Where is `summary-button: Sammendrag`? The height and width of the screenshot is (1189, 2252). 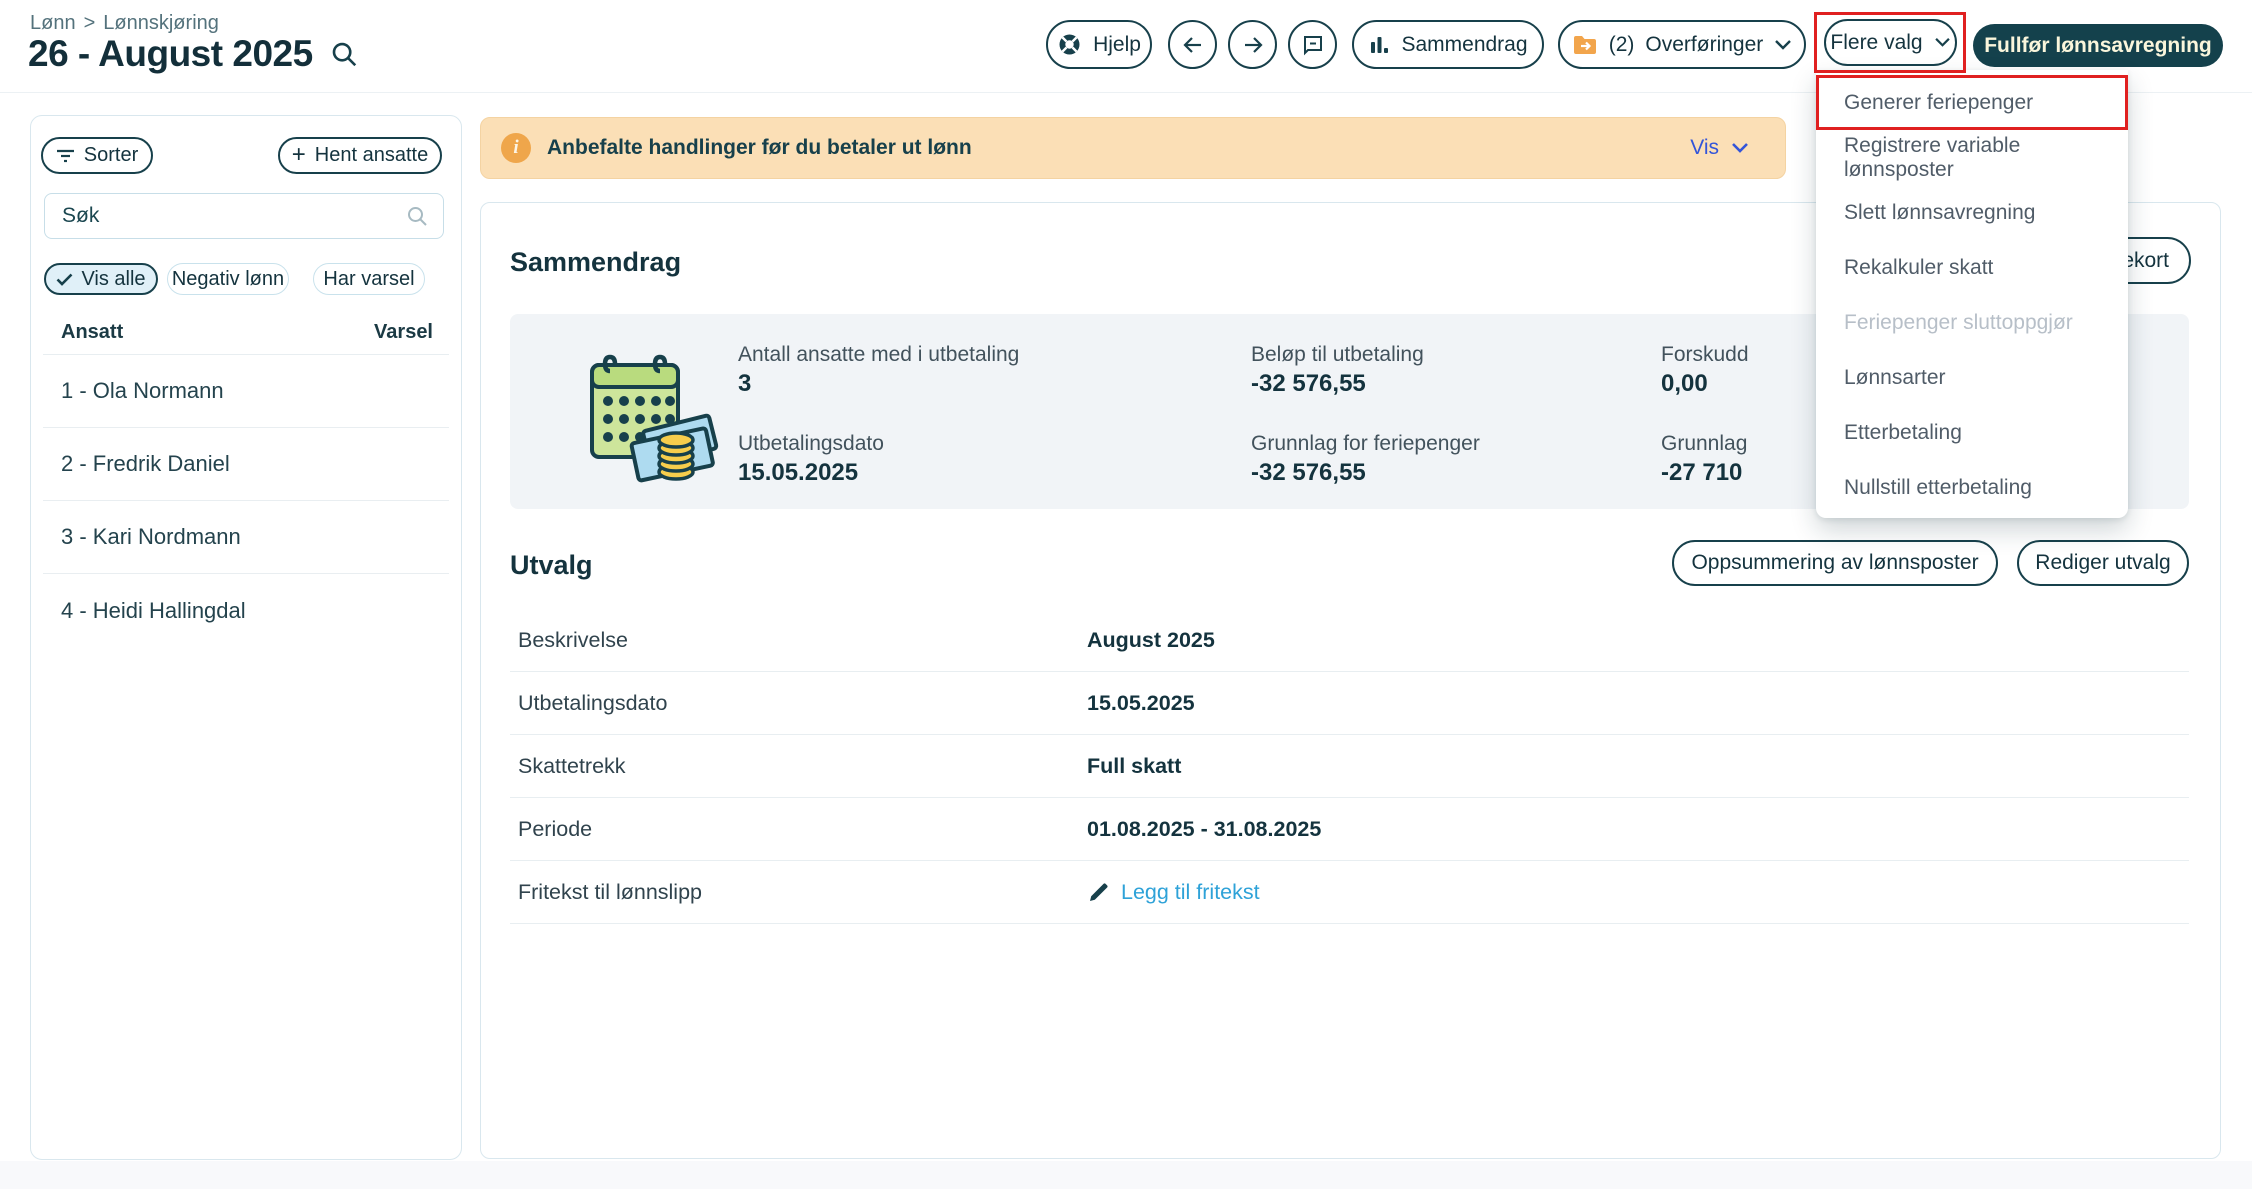 summary-button: Sammendrag is located at coordinates (1448, 44).